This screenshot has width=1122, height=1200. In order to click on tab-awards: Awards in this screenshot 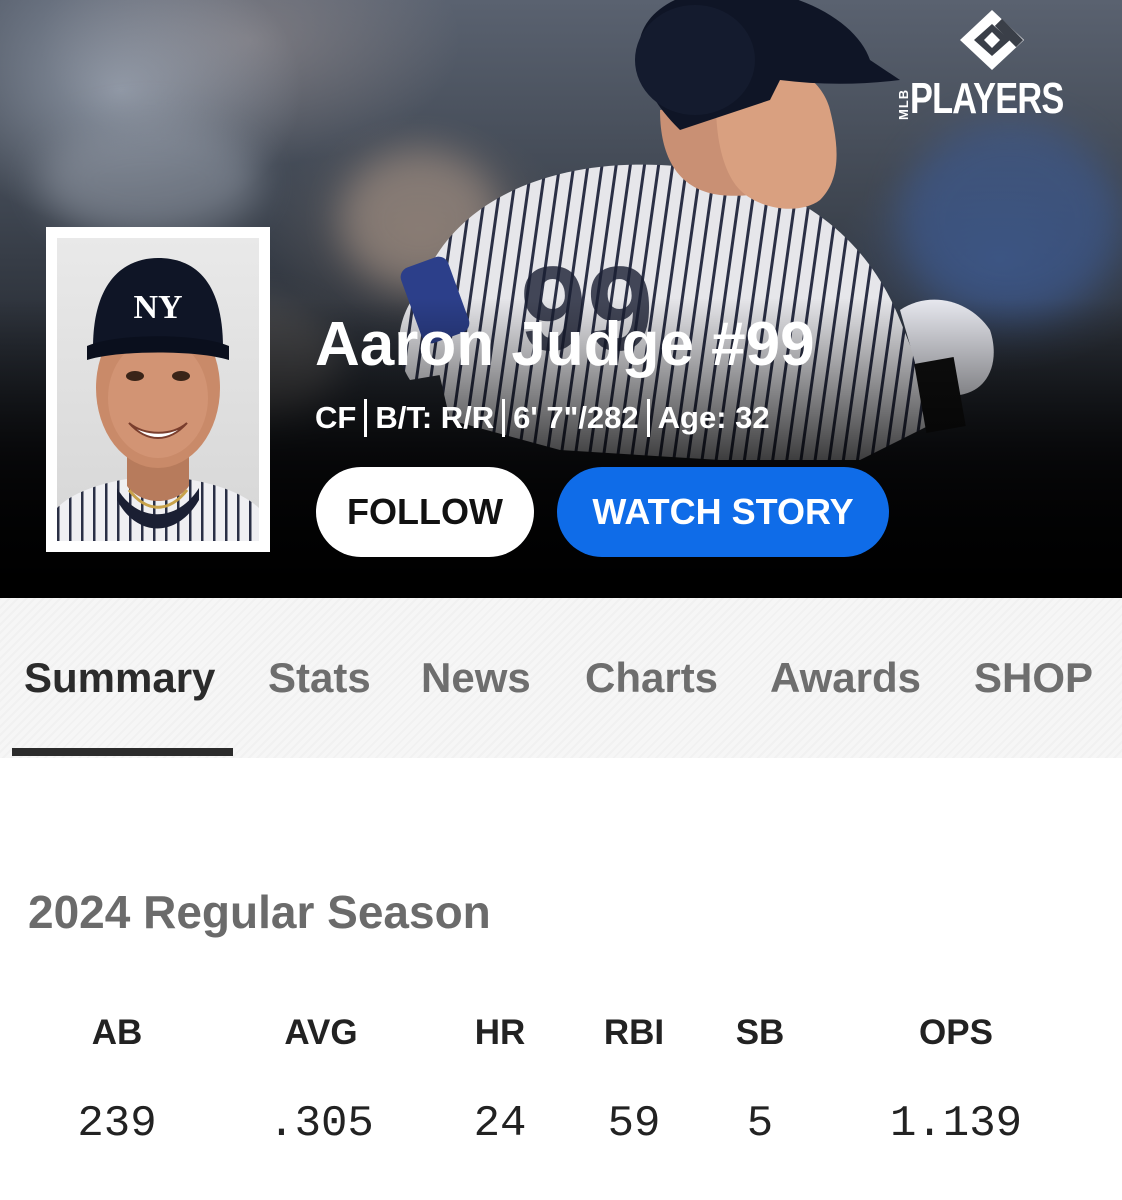, I will do `click(845, 678)`.